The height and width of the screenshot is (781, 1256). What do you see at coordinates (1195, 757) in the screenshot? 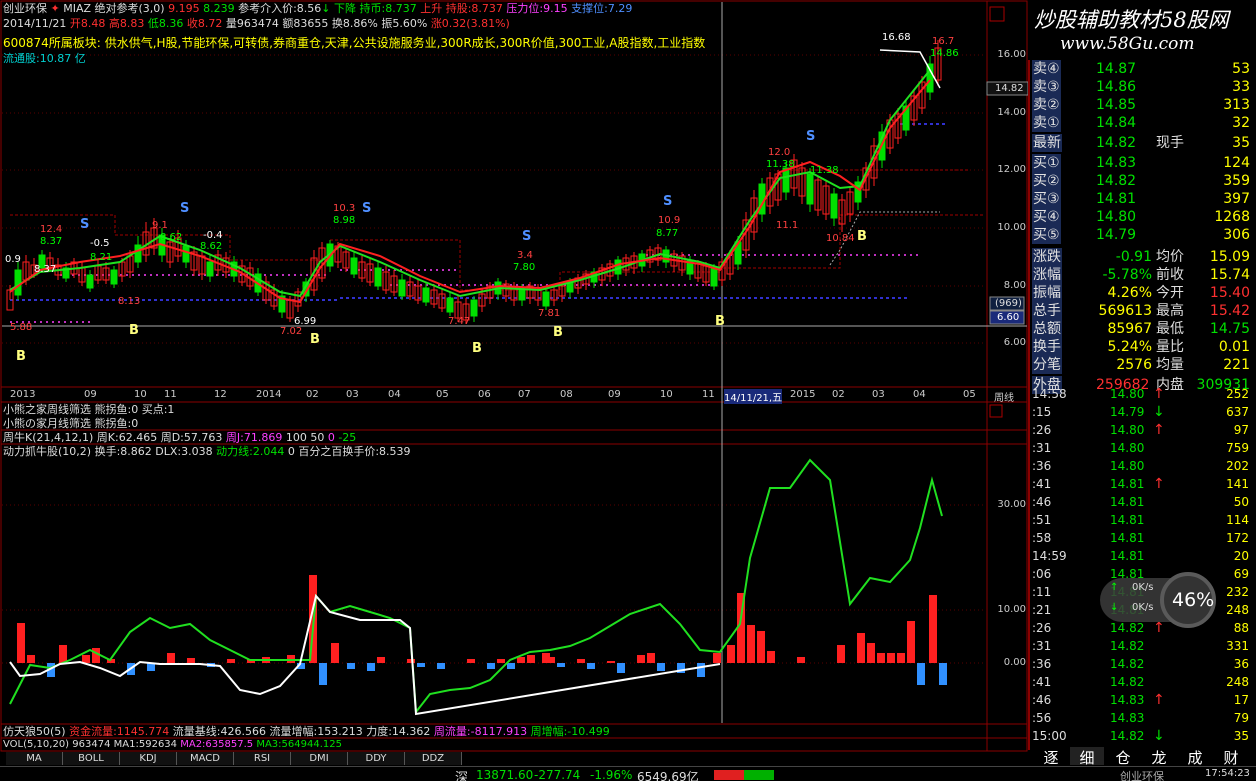
I see `right-tab: 成` at bounding box center [1195, 757].